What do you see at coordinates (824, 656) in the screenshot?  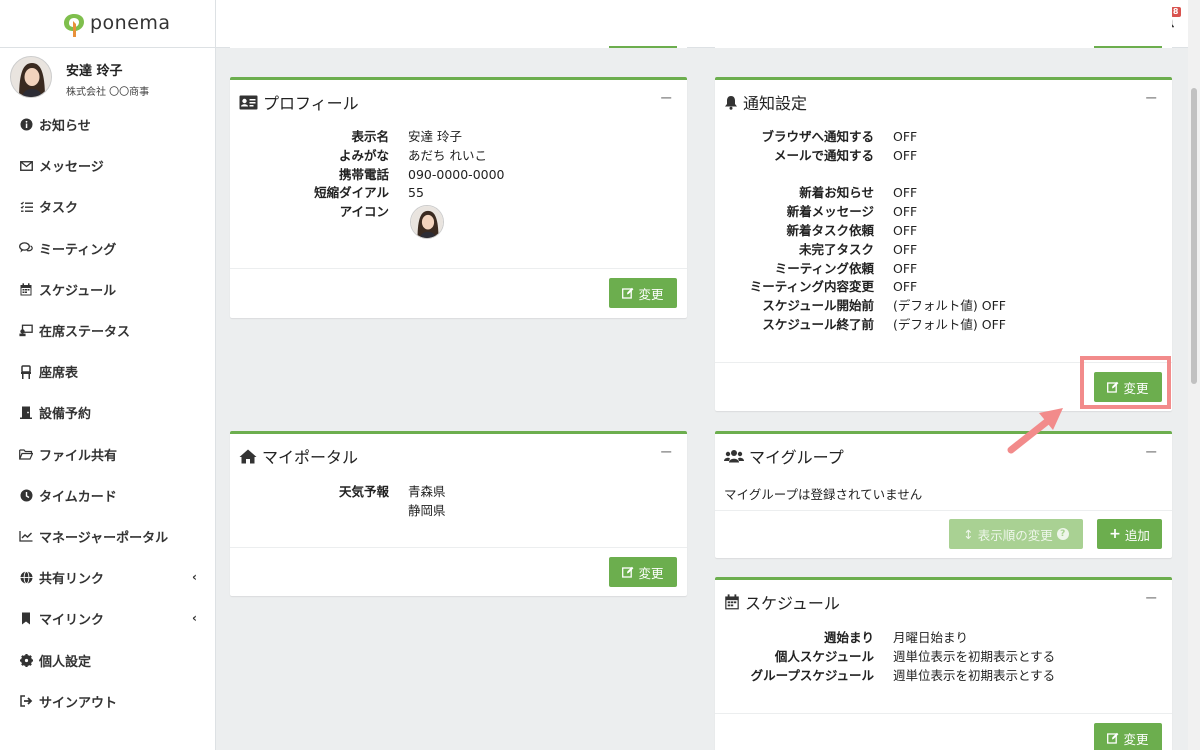 I see `field-key: 個人スケジュール` at bounding box center [824, 656].